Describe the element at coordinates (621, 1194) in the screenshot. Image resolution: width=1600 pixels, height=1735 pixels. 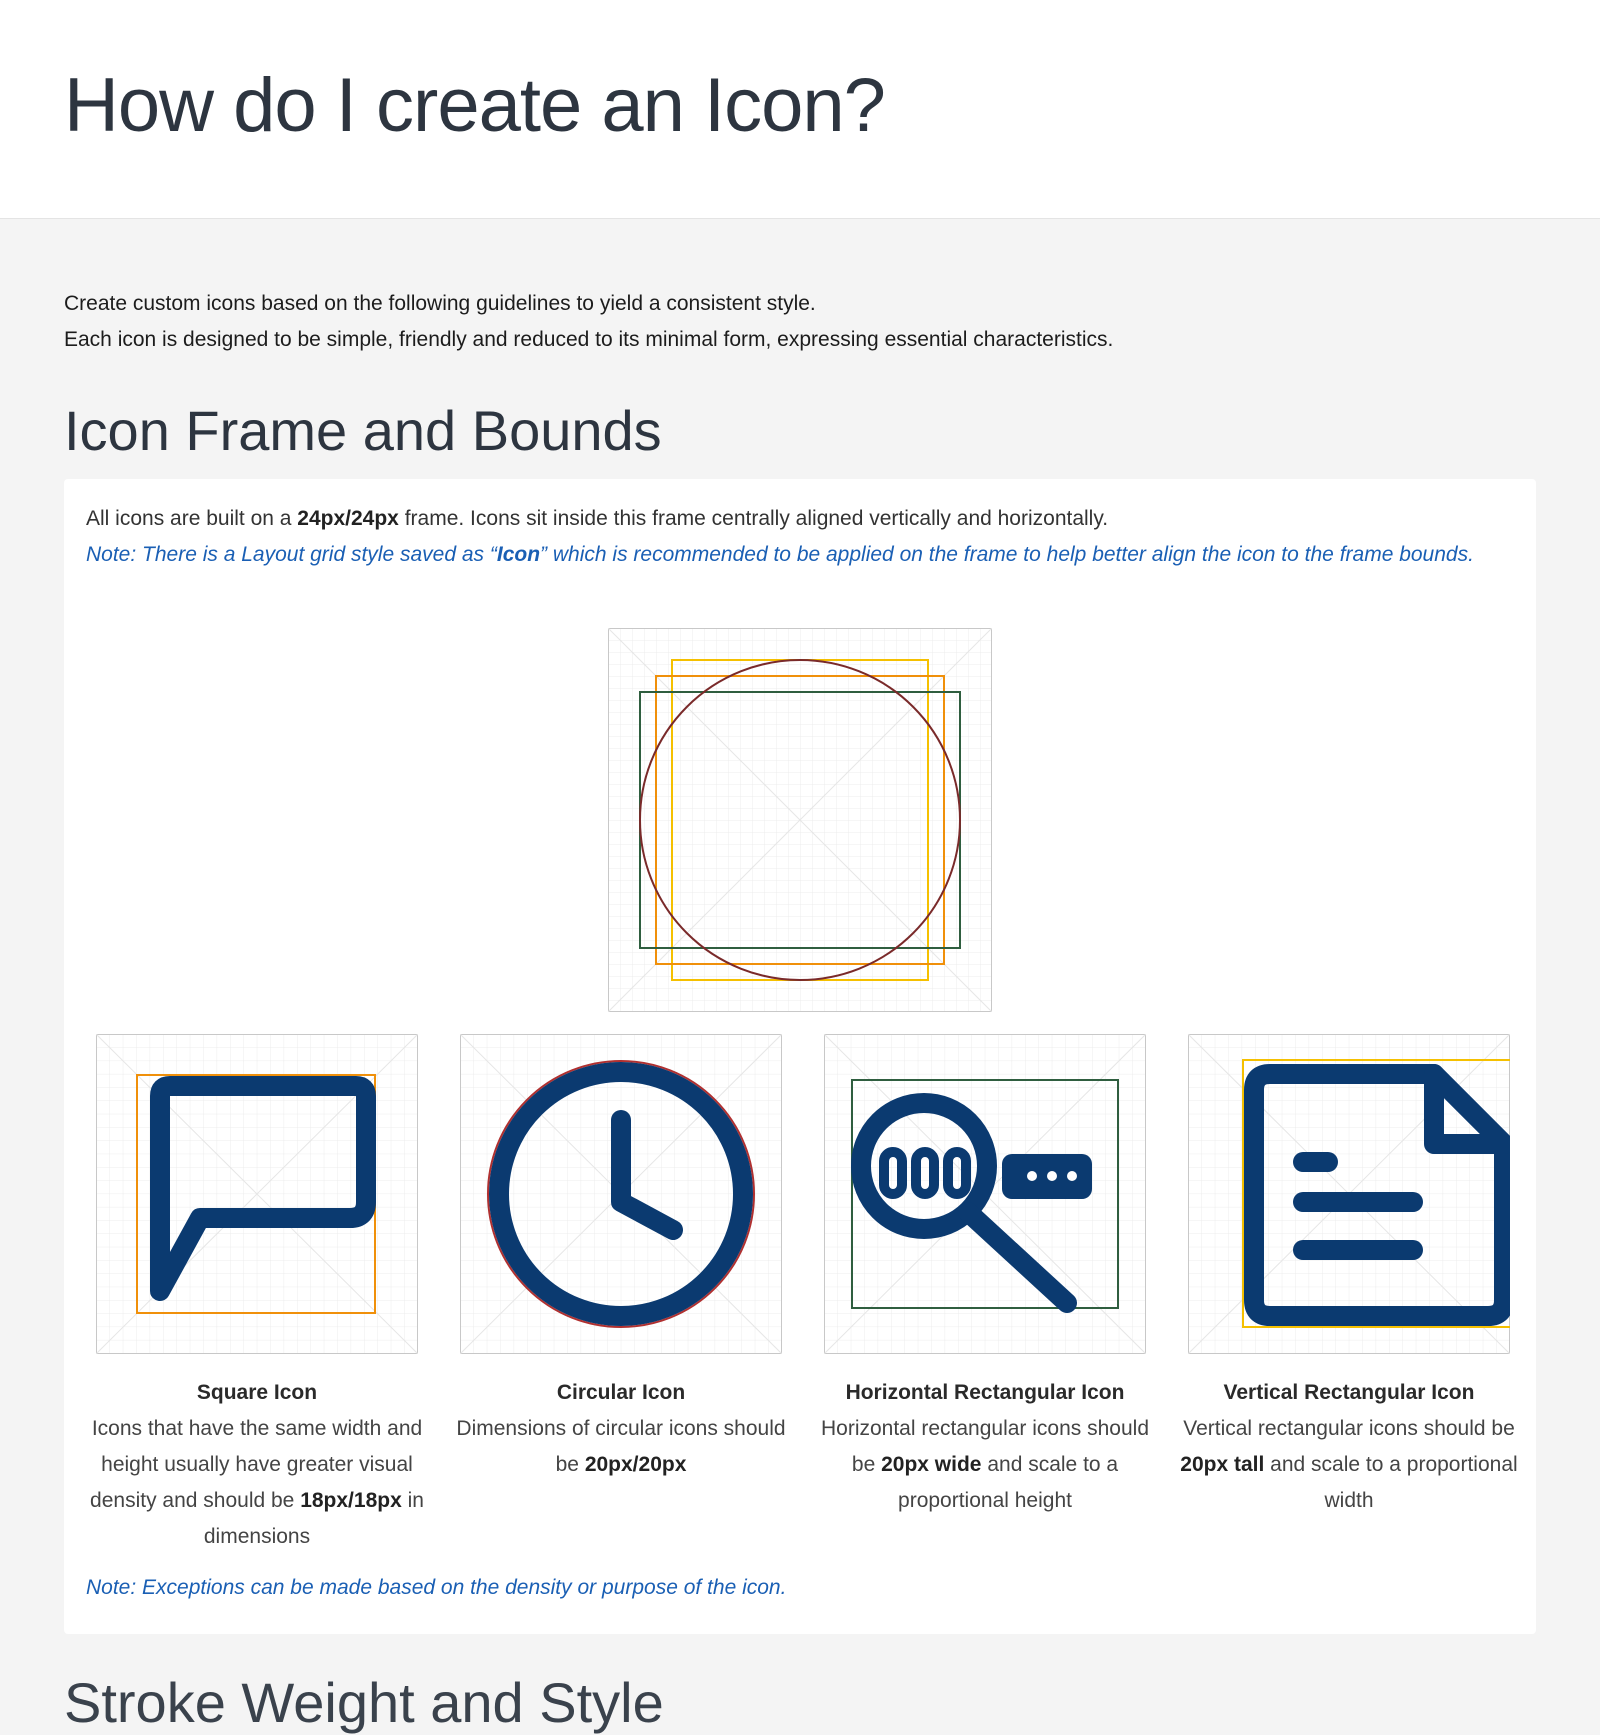
I see `circular-icon-tile` at that location.